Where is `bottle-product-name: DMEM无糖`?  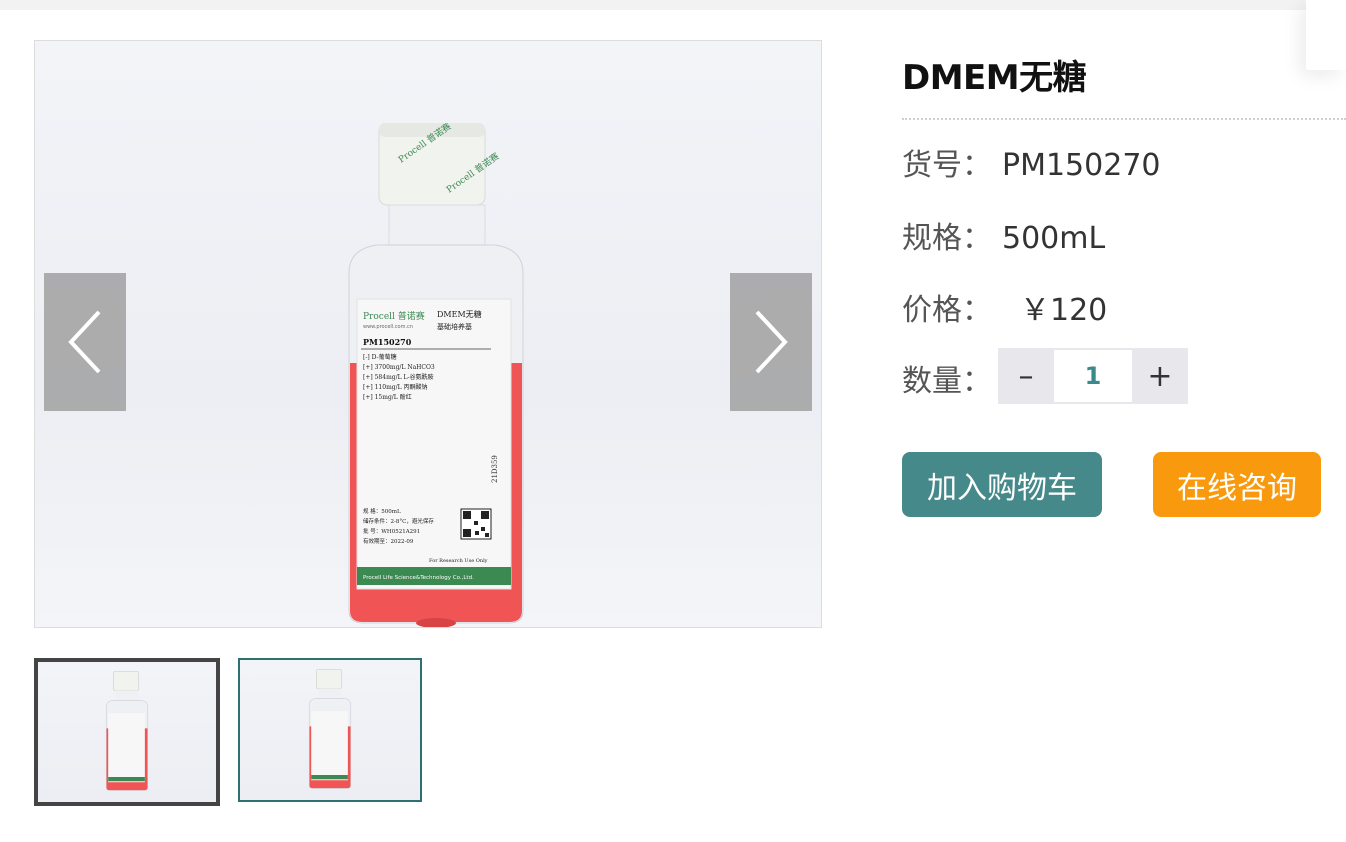
bottle-product-name: DMEM无糖 is located at coordinates (459, 314).